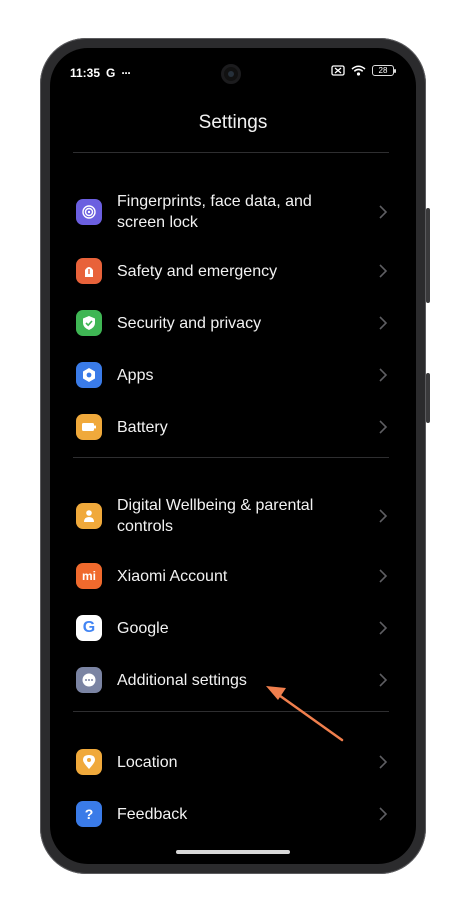 This screenshot has width=465, height=910. What do you see at coordinates (89, 375) in the screenshot?
I see `apps-icon` at bounding box center [89, 375].